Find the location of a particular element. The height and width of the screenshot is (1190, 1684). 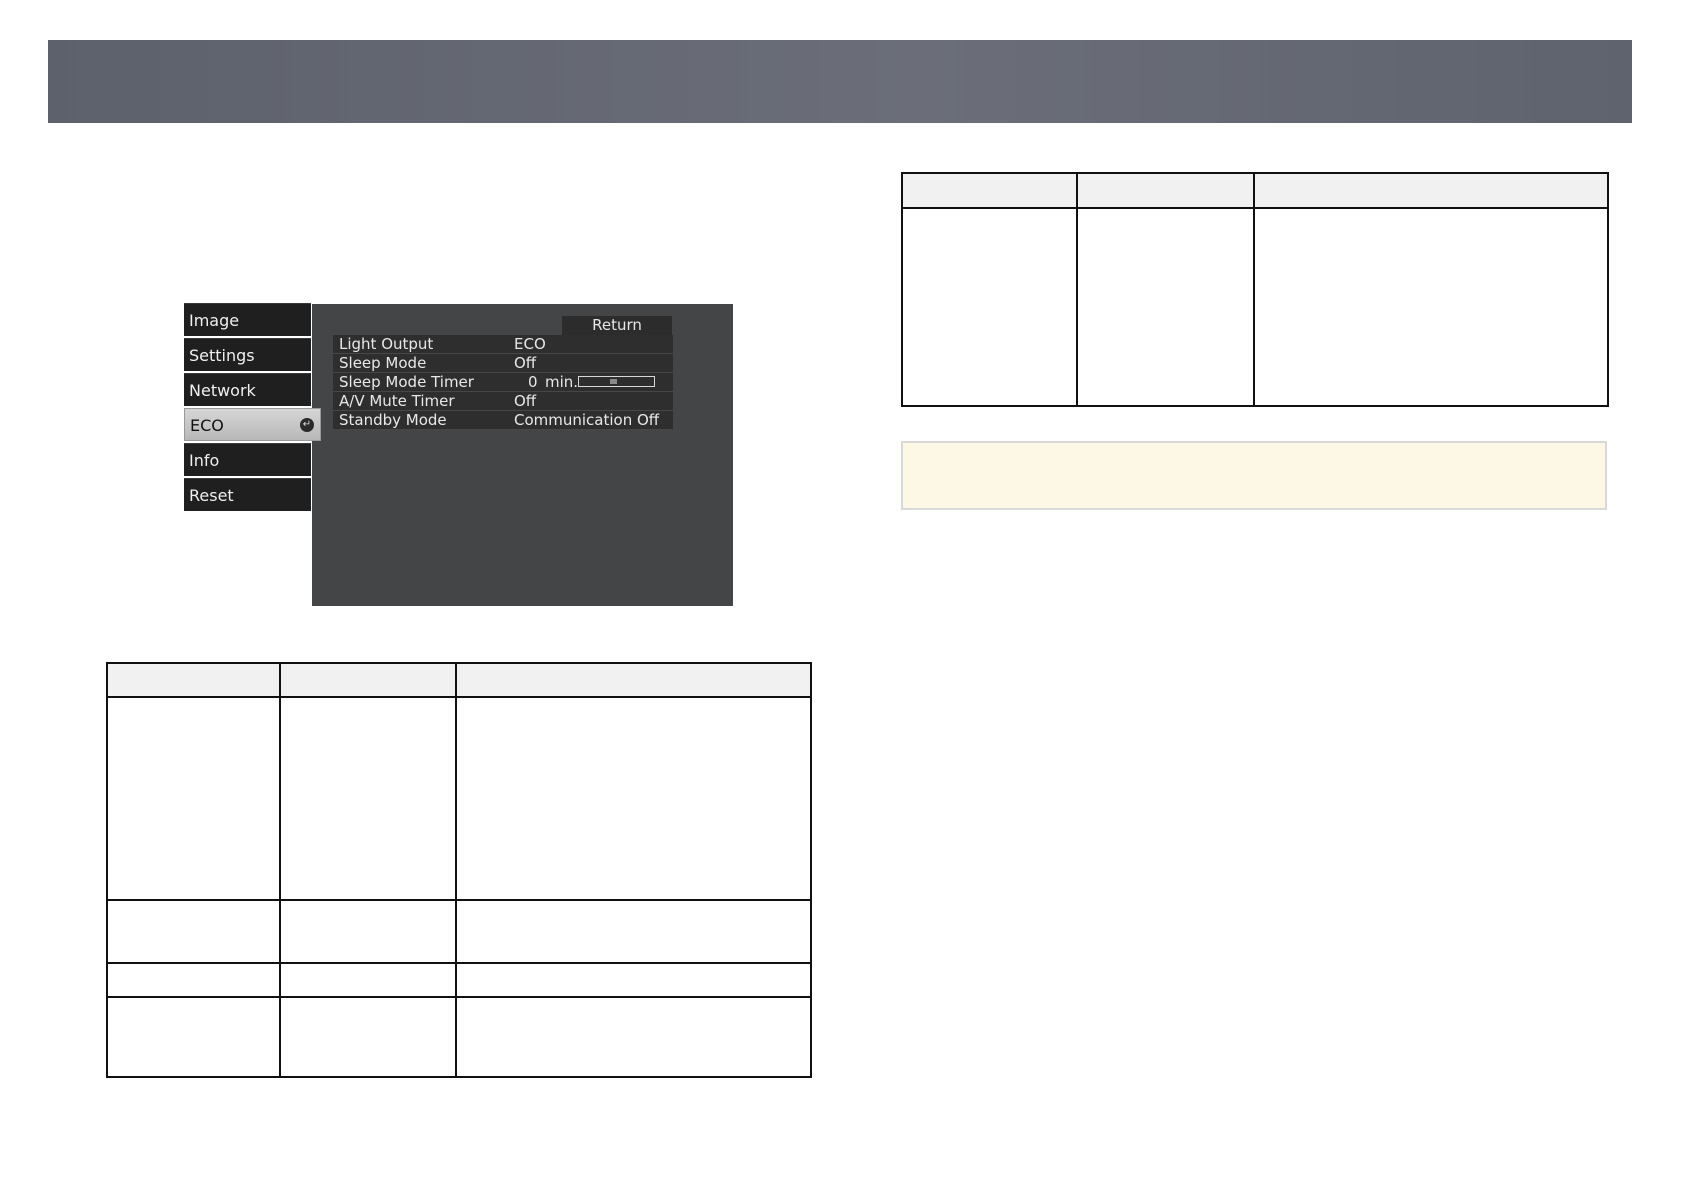

tab-eco: ECO ↵ is located at coordinates (252, 424).